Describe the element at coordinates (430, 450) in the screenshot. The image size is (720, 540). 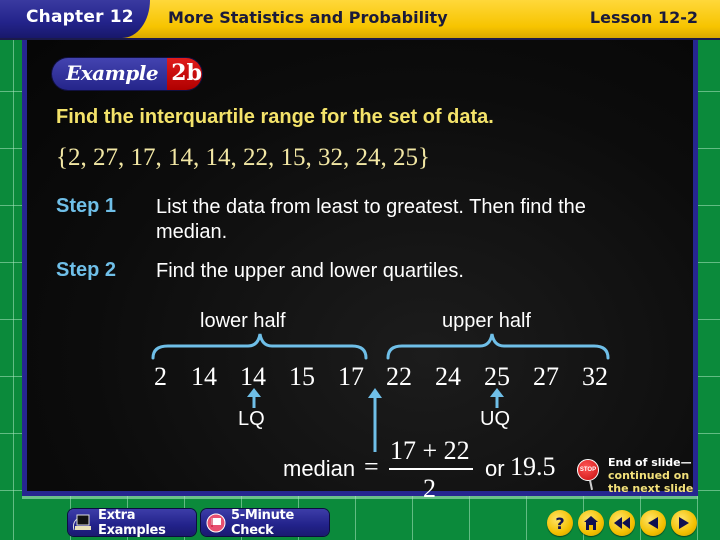
I see `fraction-numerator: 17 + 22` at that location.